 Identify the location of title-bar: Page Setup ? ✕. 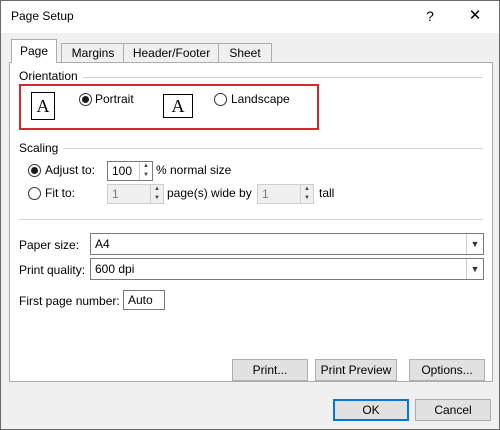
(250, 17).